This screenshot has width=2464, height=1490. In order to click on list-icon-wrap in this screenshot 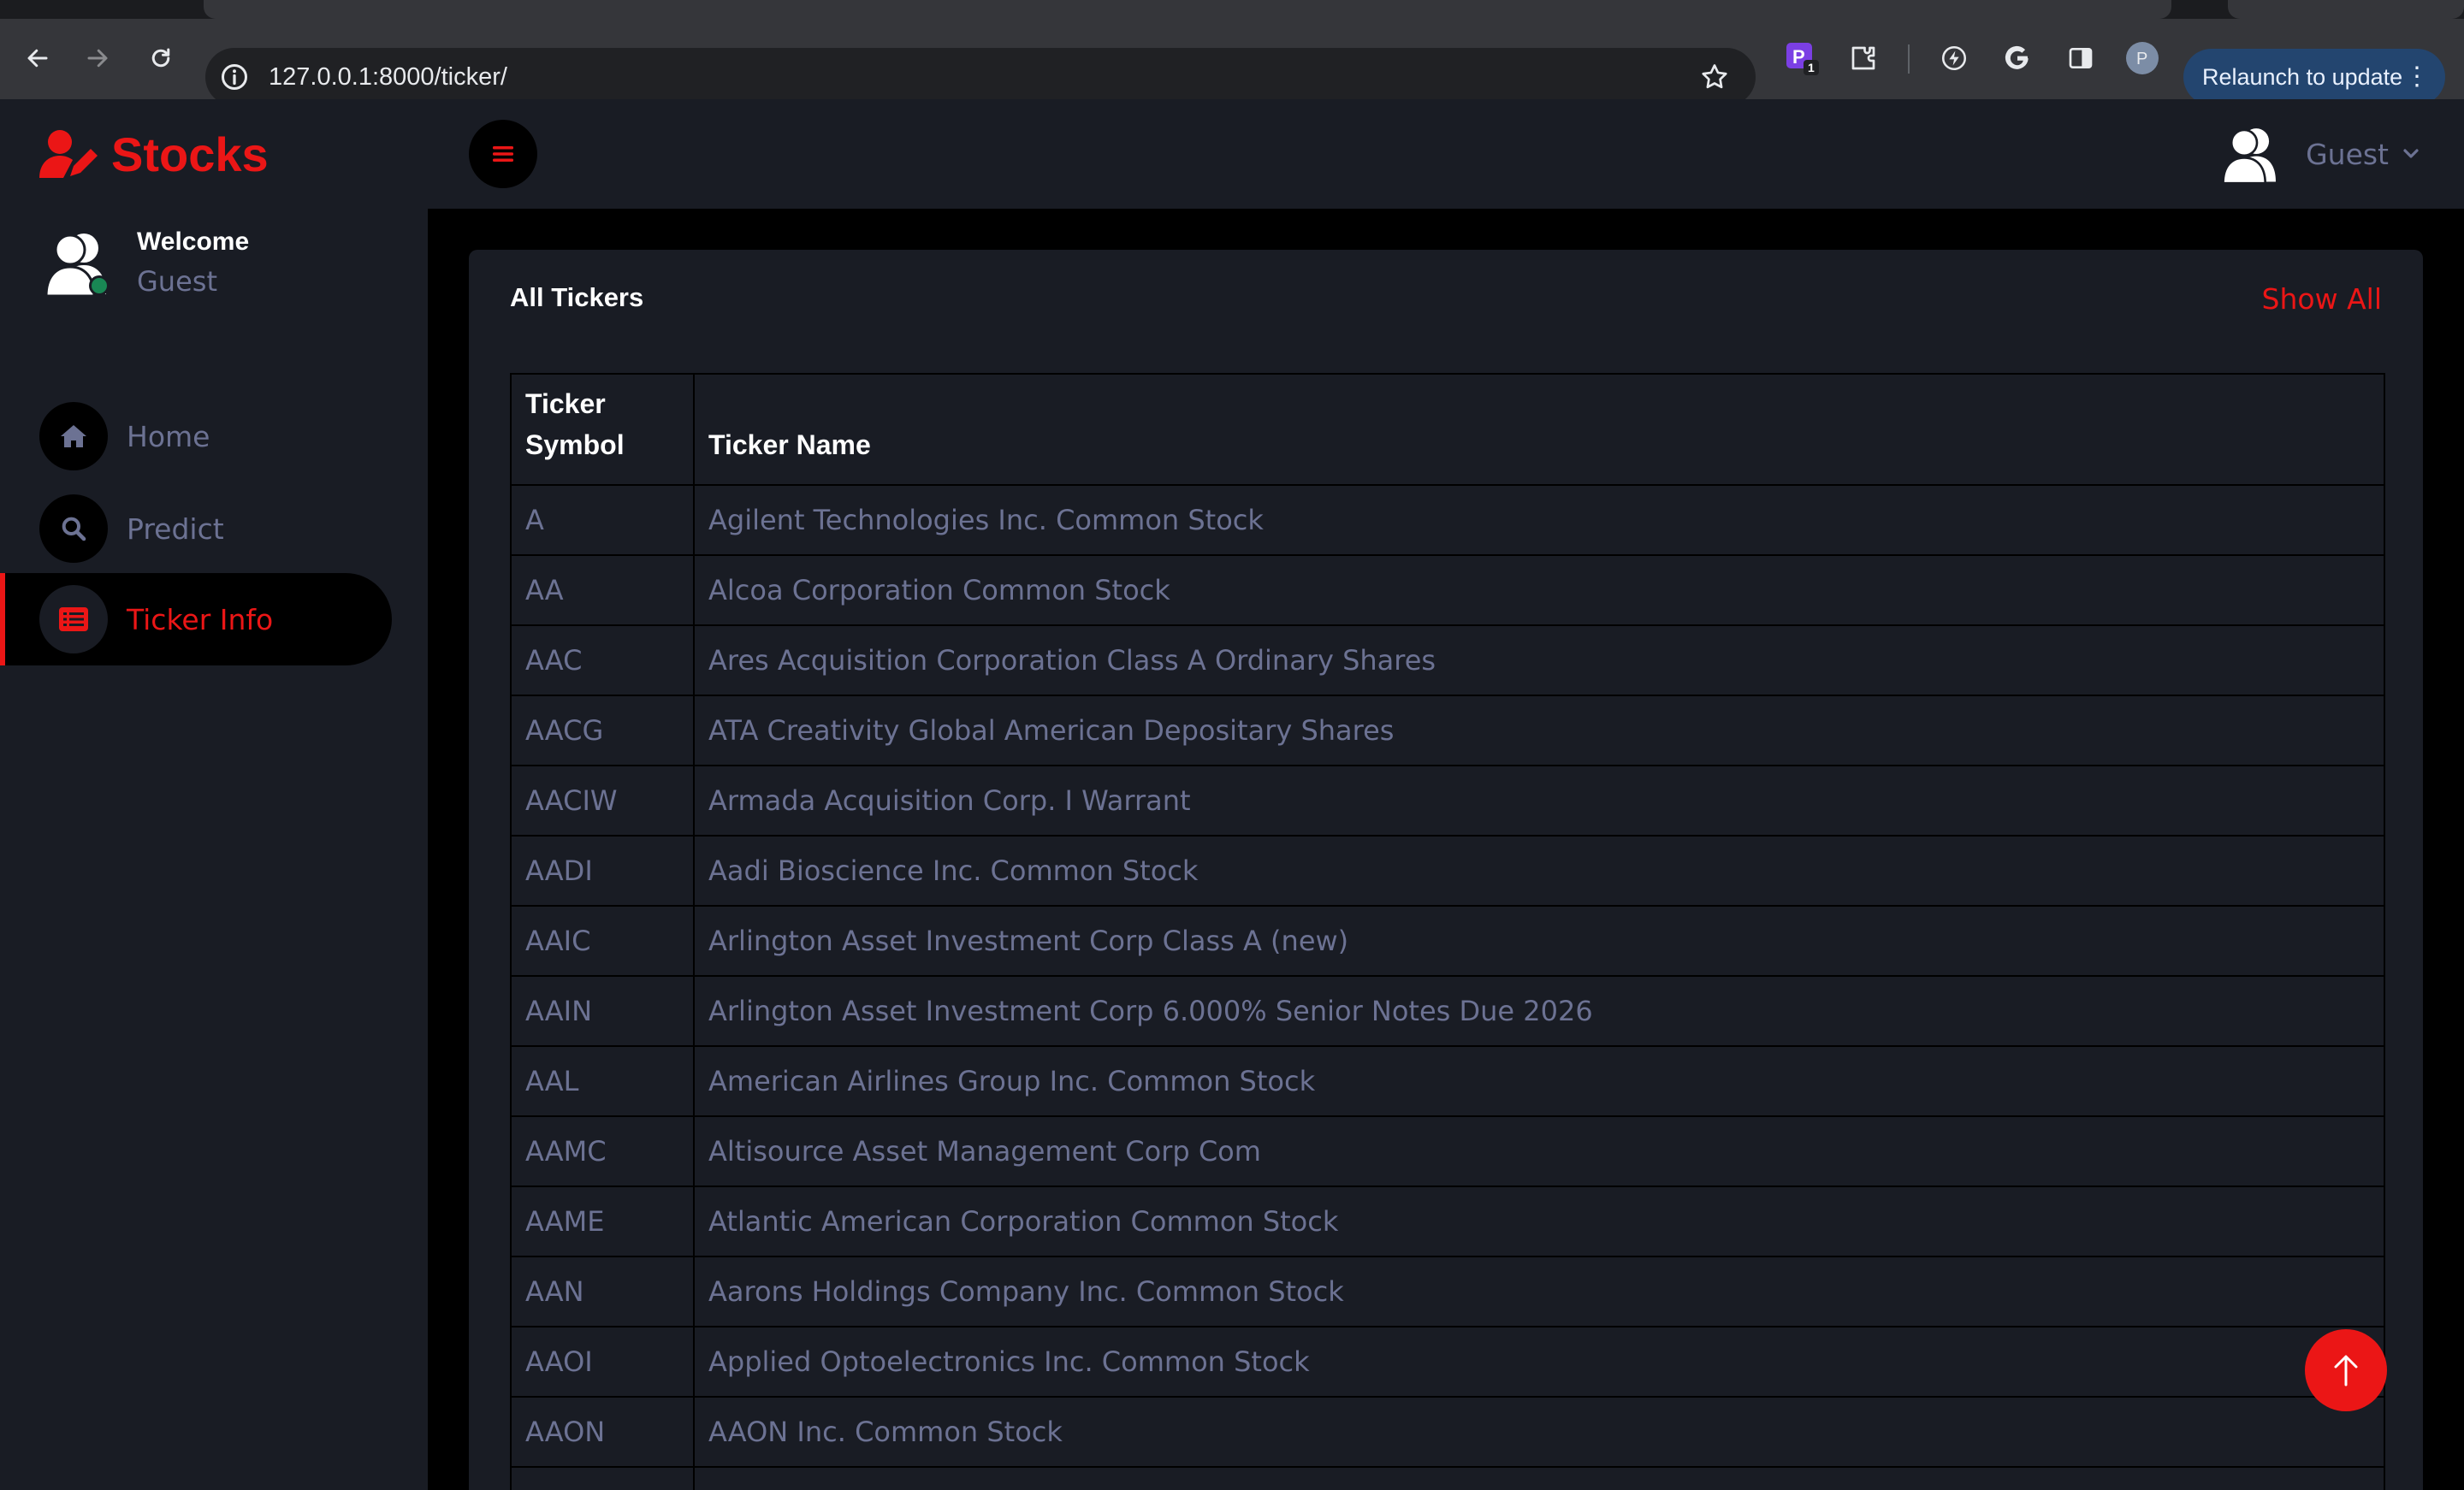, I will do `click(73, 619)`.